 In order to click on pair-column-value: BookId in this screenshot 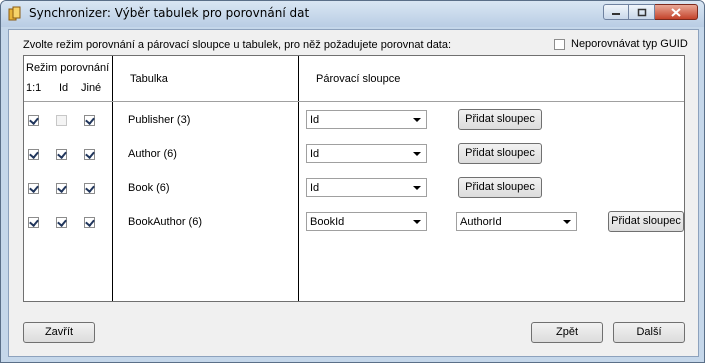, I will do `click(327, 222)`.